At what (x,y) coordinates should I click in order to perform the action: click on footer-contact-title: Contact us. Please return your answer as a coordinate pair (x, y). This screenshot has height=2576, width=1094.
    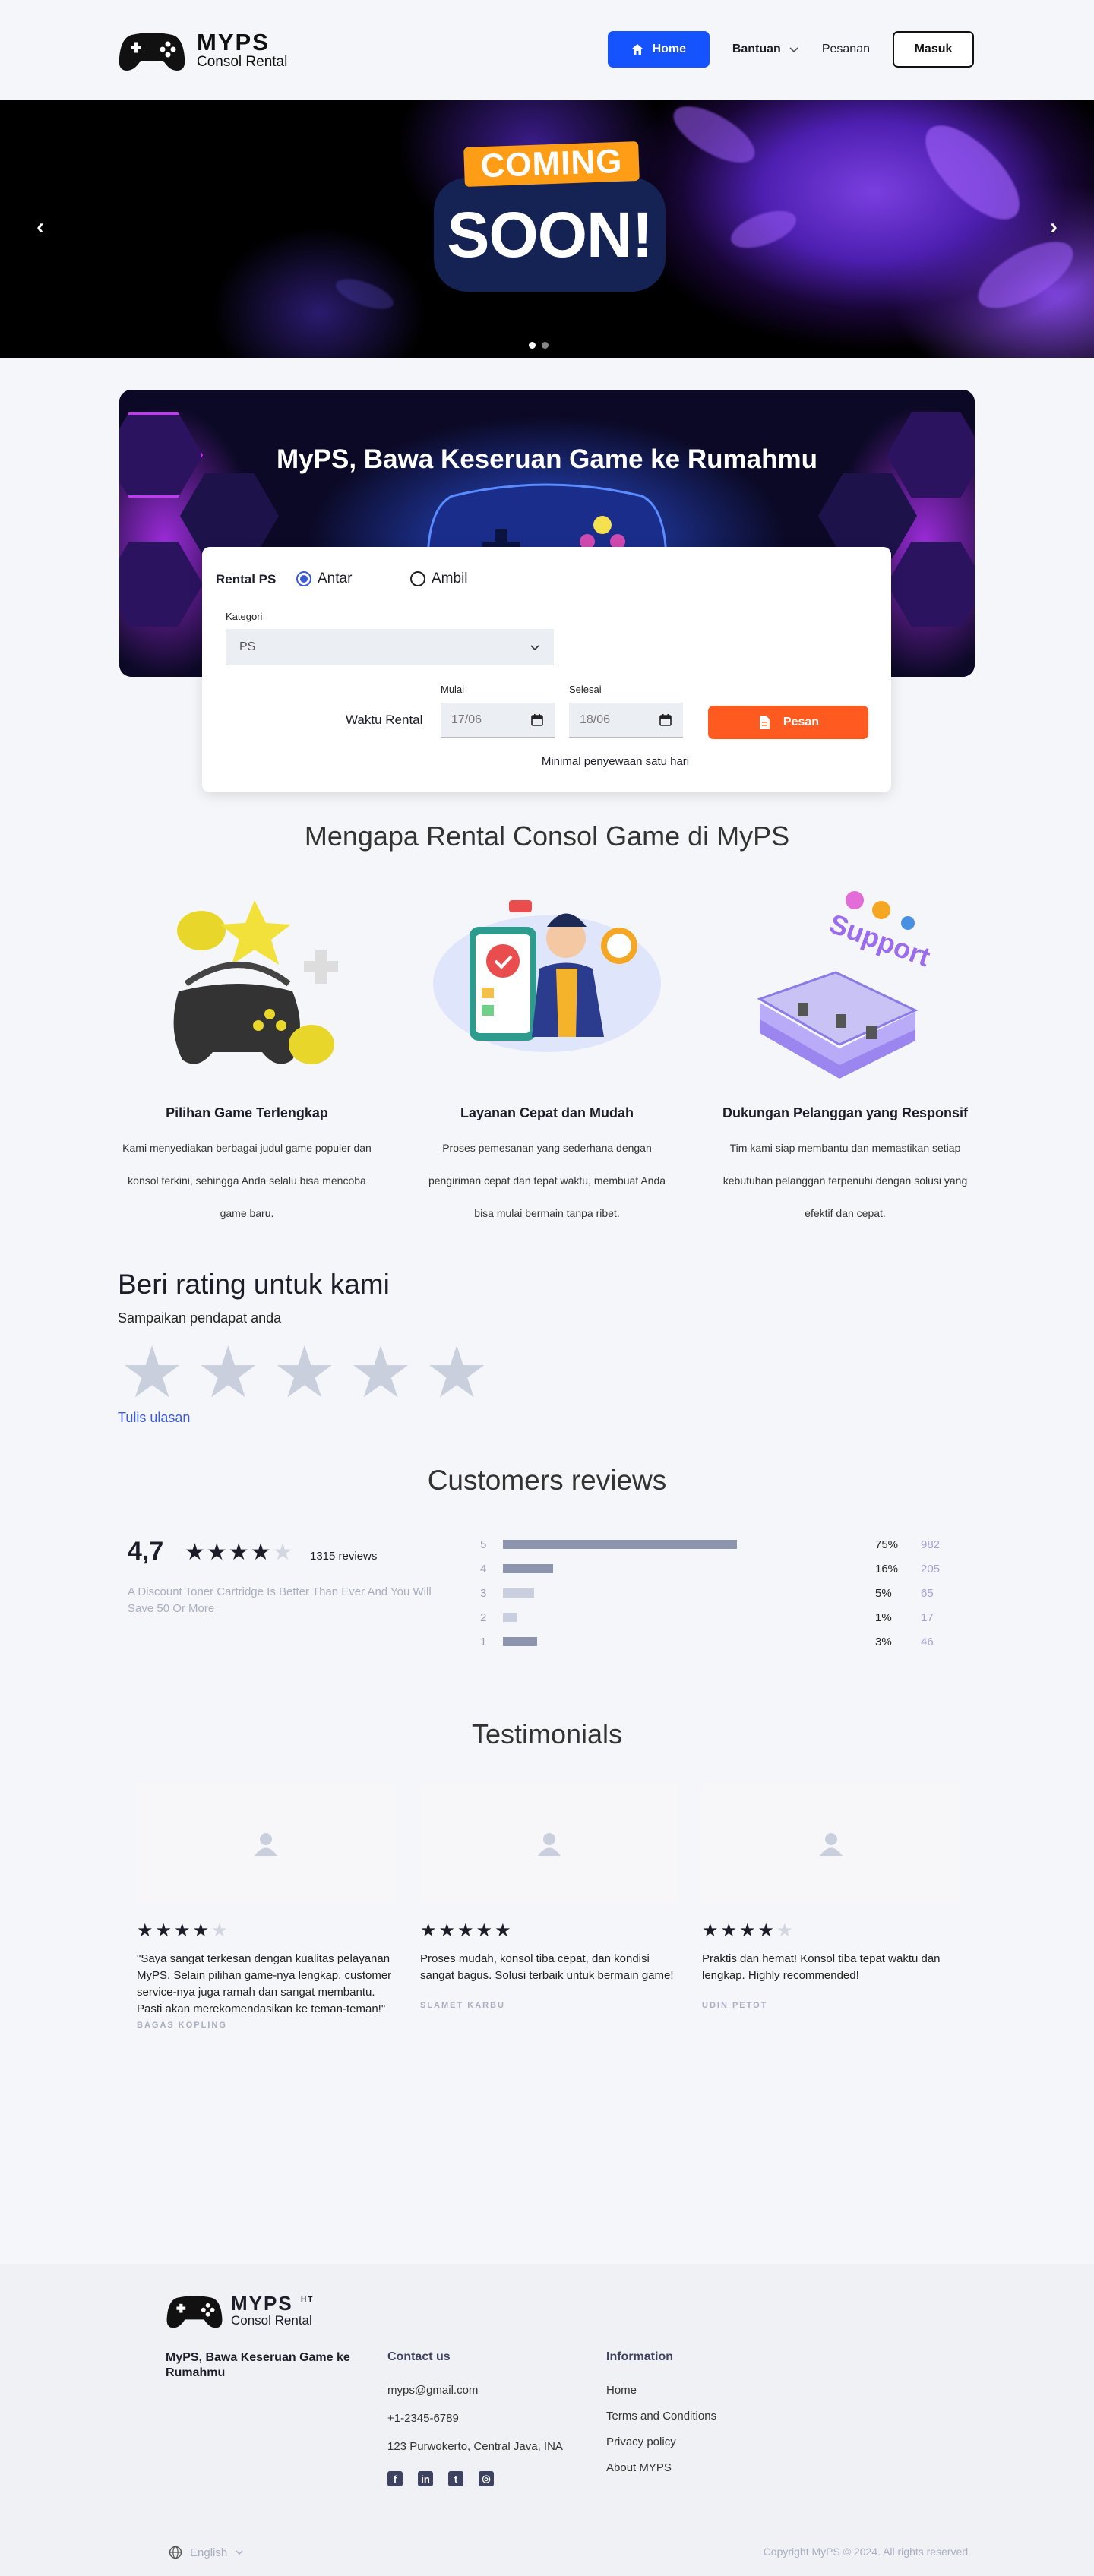
    Looking at the image, I should click on (419, 2356).